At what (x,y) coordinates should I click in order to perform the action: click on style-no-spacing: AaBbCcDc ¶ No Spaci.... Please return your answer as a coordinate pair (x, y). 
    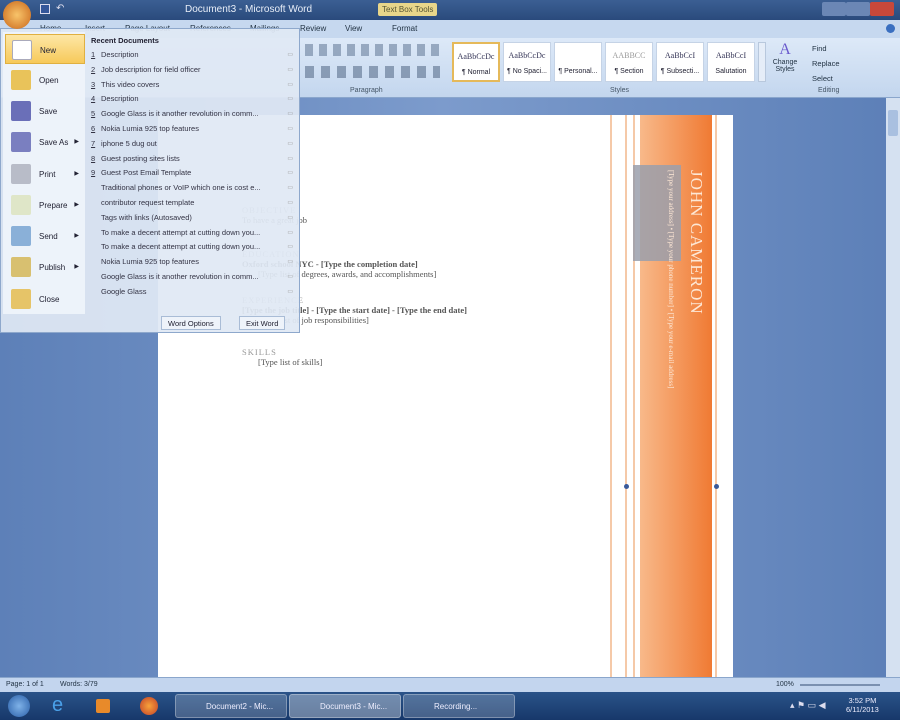
    Looking at the image, I should click on (527, 62).